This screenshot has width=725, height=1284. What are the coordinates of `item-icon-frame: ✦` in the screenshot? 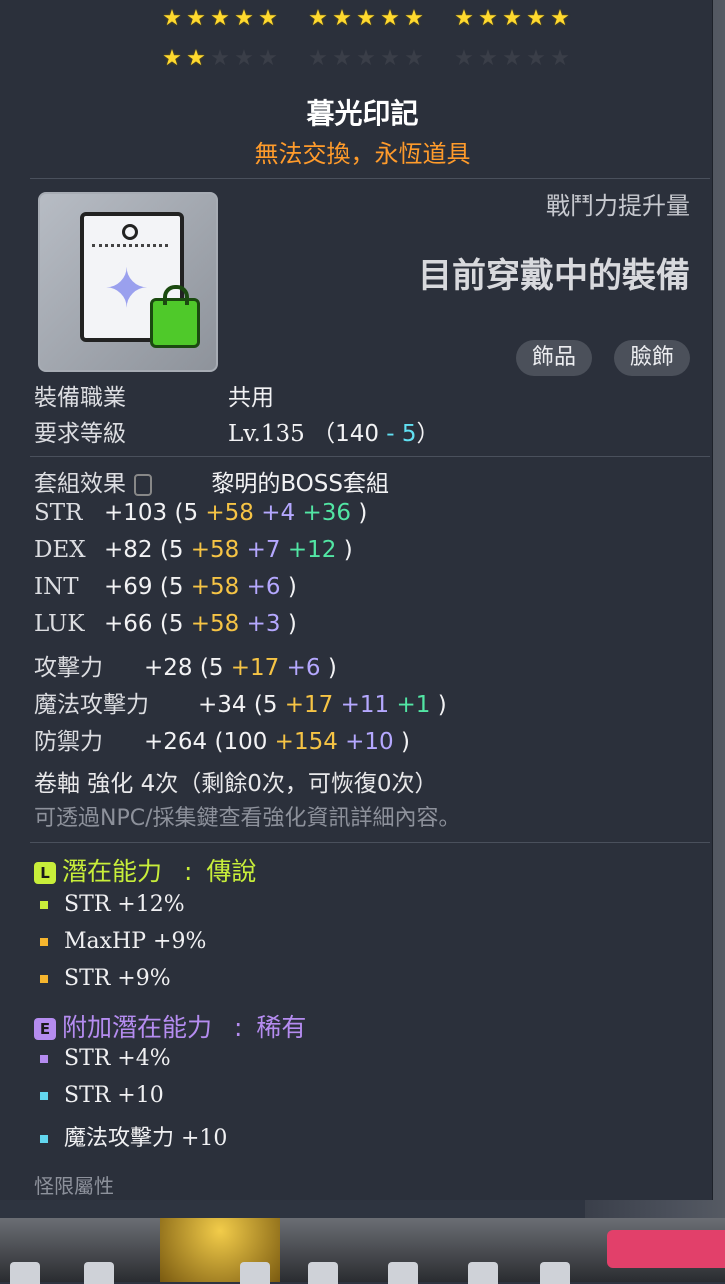 It's located at (128, 282).